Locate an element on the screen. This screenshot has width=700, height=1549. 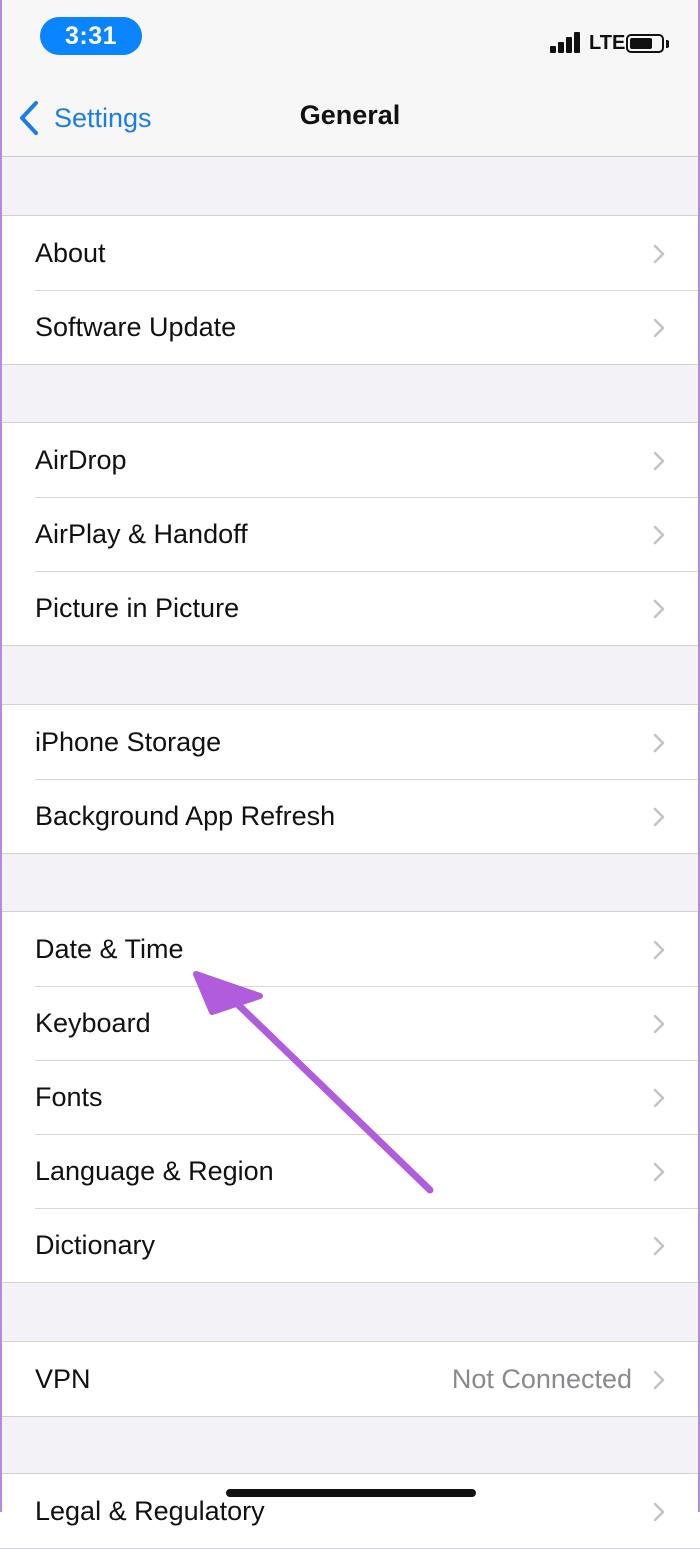
network-label: LTE is located at coordinates (607, 43).